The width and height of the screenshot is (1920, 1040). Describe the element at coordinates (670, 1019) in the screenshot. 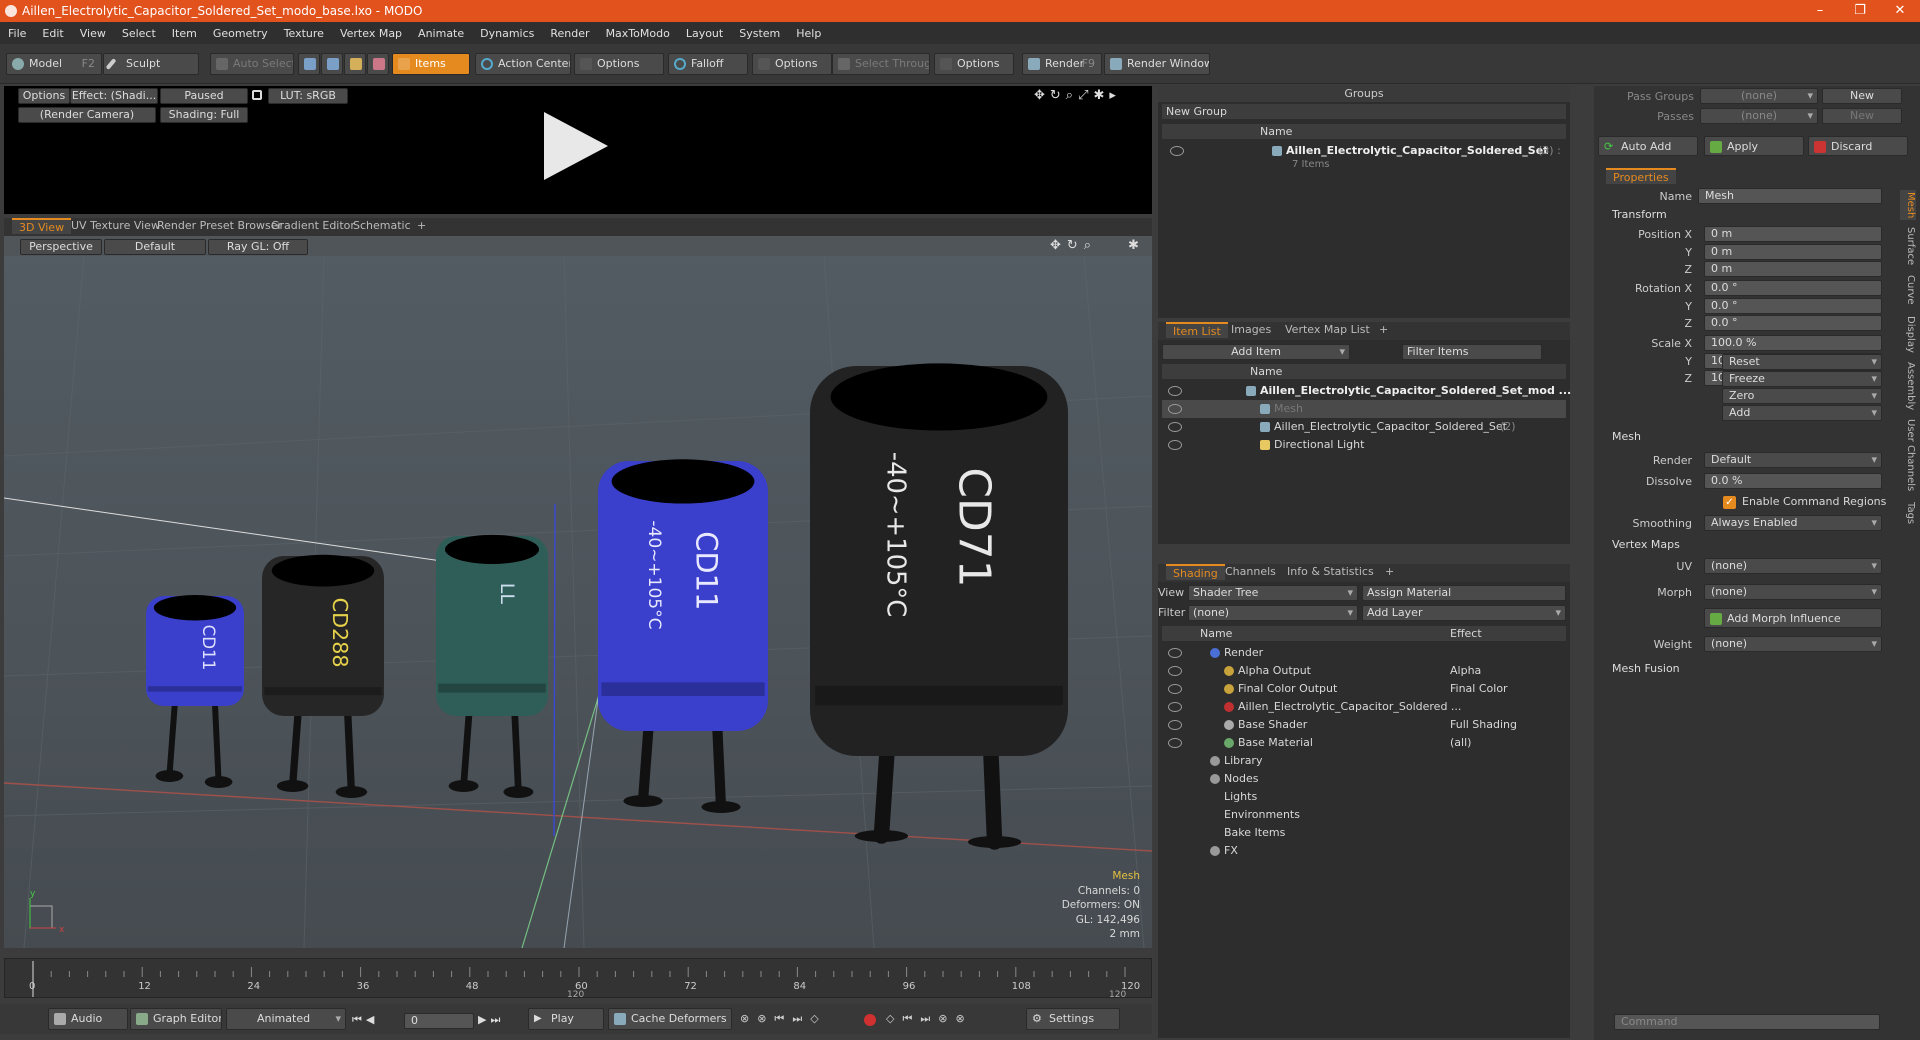

I see `cache-deformers-button: Cache Deformers` at that location.